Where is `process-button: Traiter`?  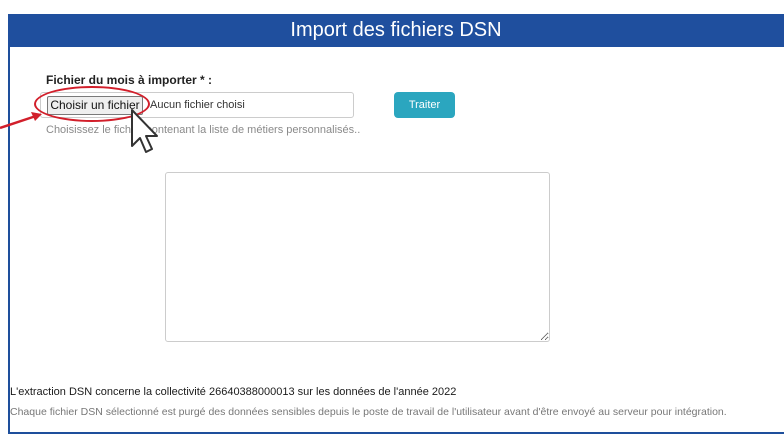 process-button: Traiter is located at coordinates (424, 105).